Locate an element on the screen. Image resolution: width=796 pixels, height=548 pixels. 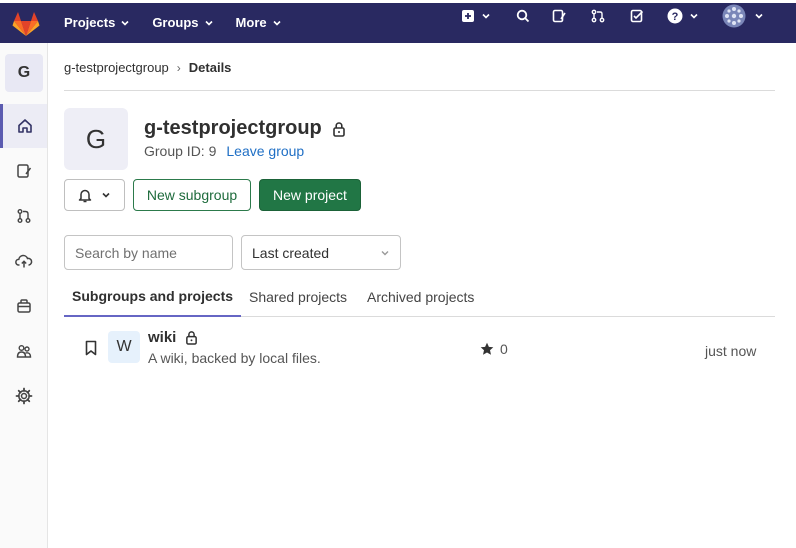
nav-more: More is located at coordinates (259, 22).